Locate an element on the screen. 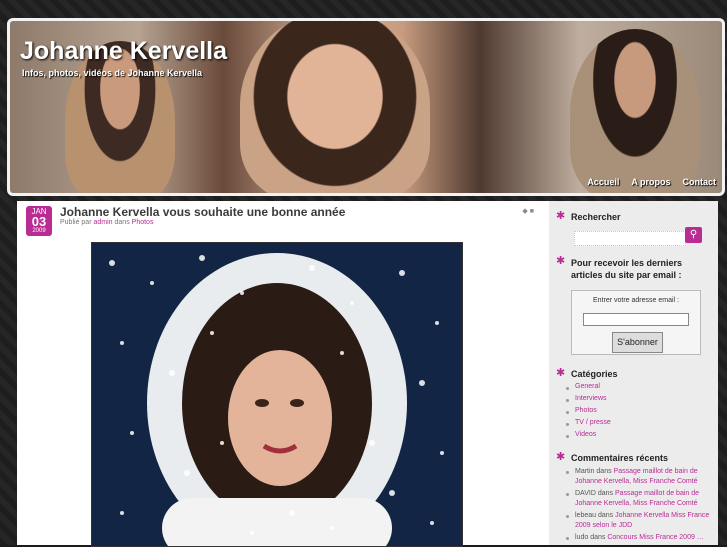 The image size is (727, 547). category-link-tv-presse: TV / presse is located at coordinates (593, 422).